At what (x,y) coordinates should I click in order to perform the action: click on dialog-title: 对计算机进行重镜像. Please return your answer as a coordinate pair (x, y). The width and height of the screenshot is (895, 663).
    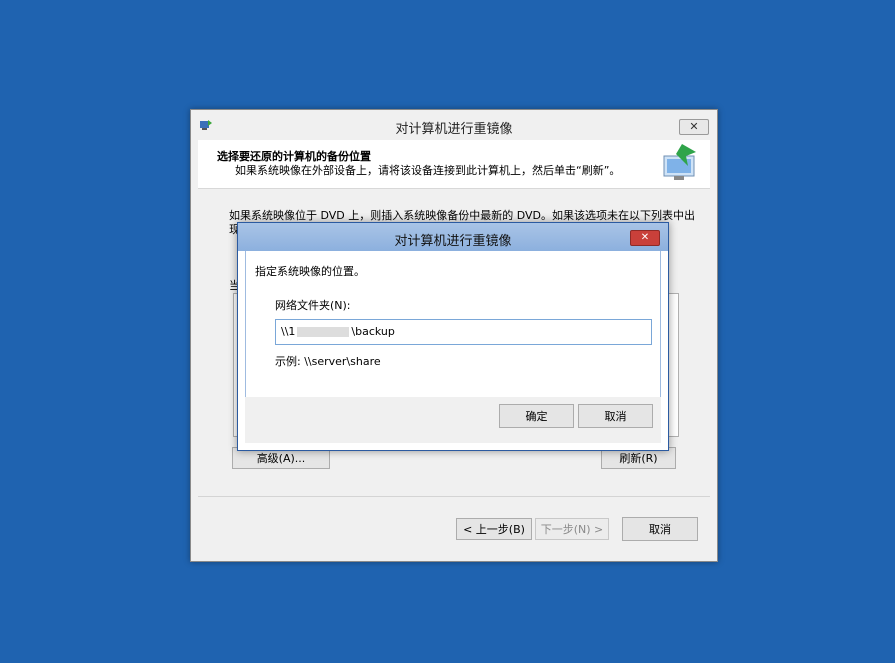
    Looking at the image, I should click on (453, 241).